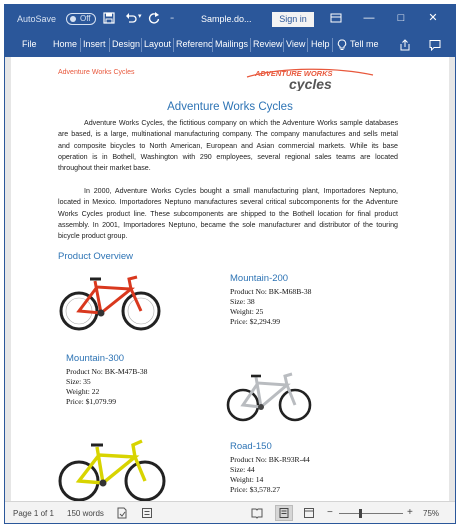  Describe the element at coordinates (107, 371) in the screenshot. I see `product-number: Product No: BK-M47B-38` at that location.